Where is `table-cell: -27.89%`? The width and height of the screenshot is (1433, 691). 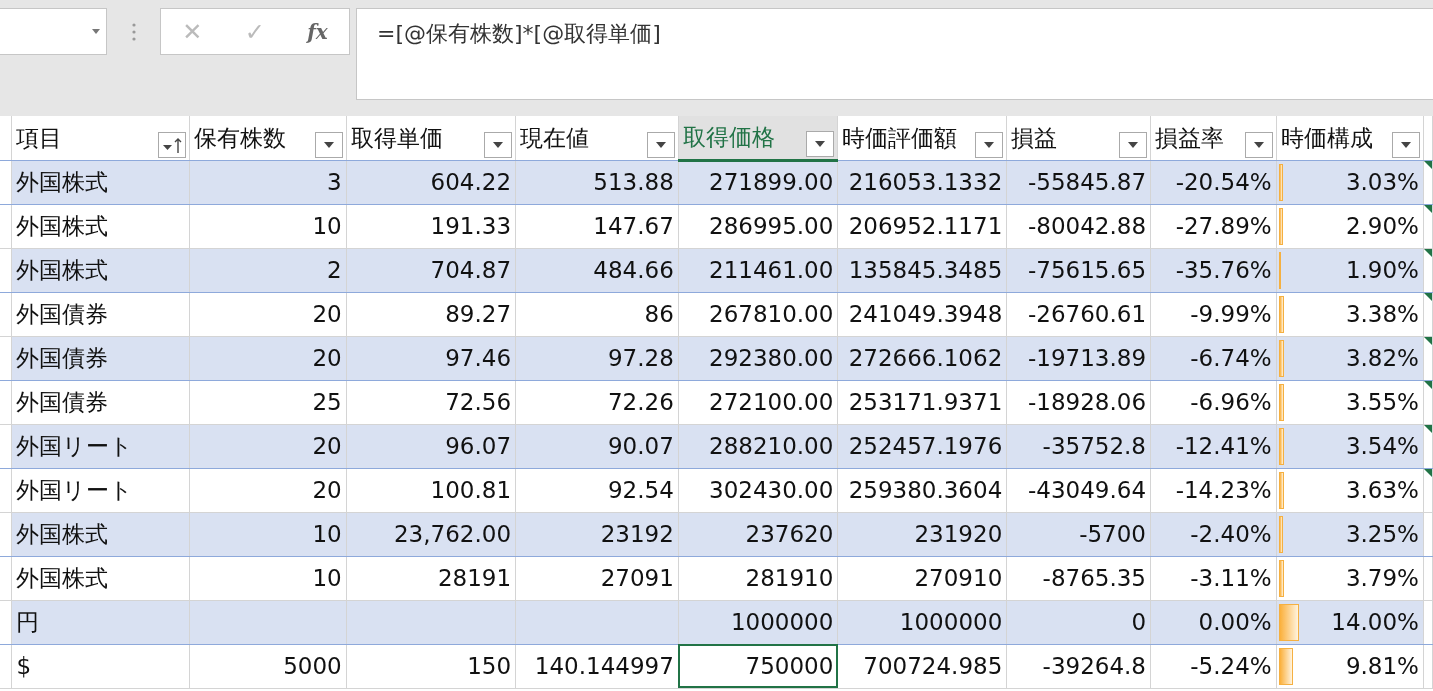 table-cell: -27.89% is located at coordinates (1223, 225).